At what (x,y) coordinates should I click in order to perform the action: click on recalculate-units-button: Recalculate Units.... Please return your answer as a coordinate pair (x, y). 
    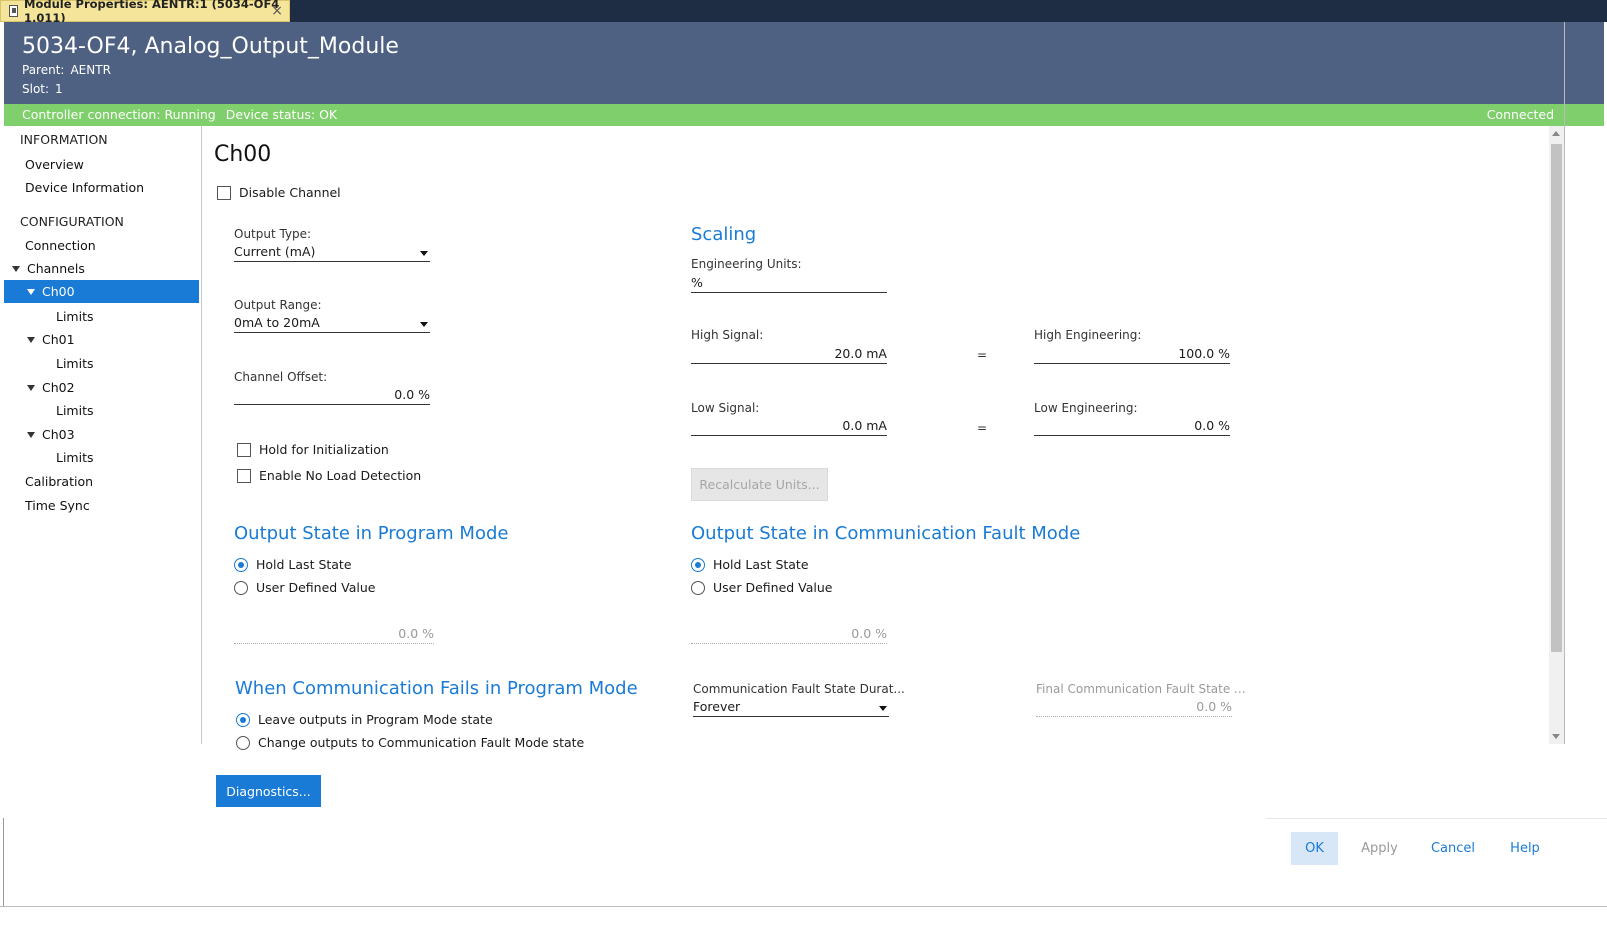
    Looking at the image, I should click on (759, 484).